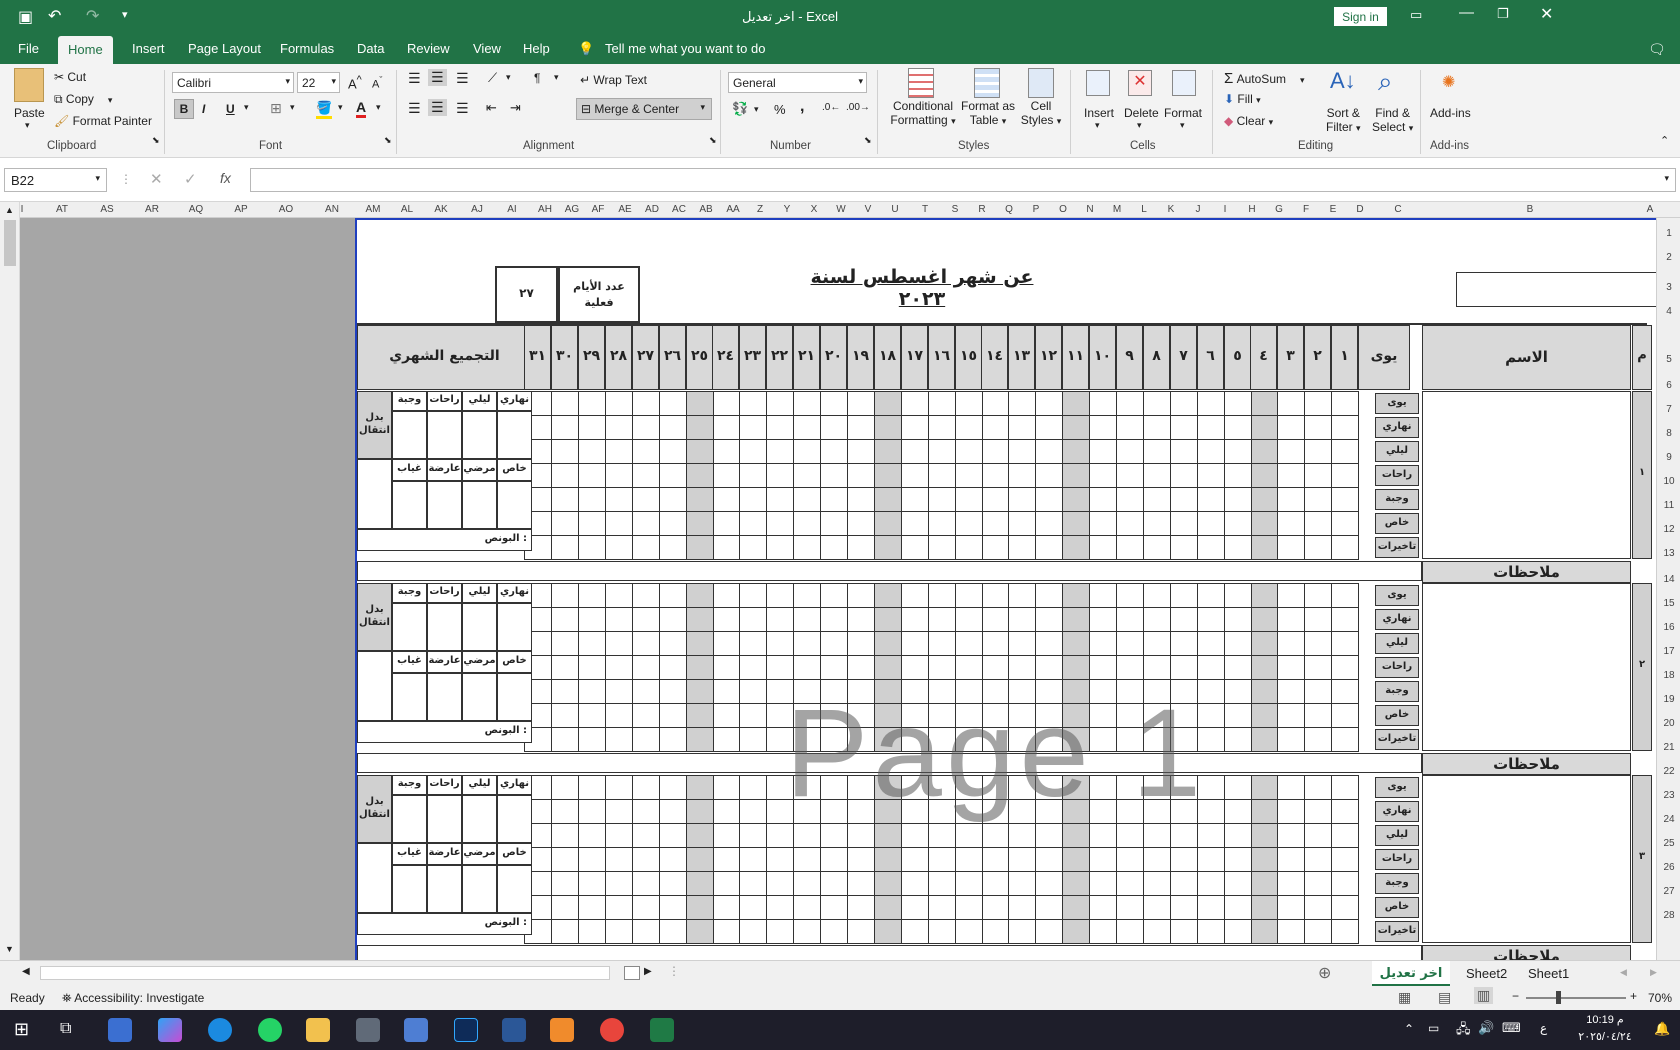  What do you see at coordinates (220, 1030) in the screenshot?
I see `edge-icon` at bounding box center [220, 1030].